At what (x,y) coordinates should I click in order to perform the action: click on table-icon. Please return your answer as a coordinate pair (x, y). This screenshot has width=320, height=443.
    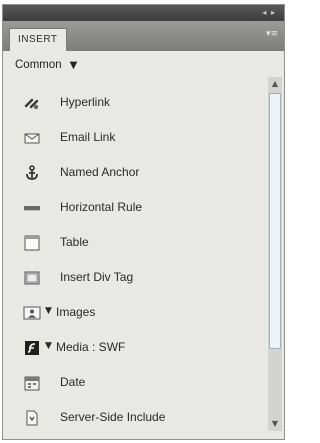
    Looking at the image, I should click on (32, 243).